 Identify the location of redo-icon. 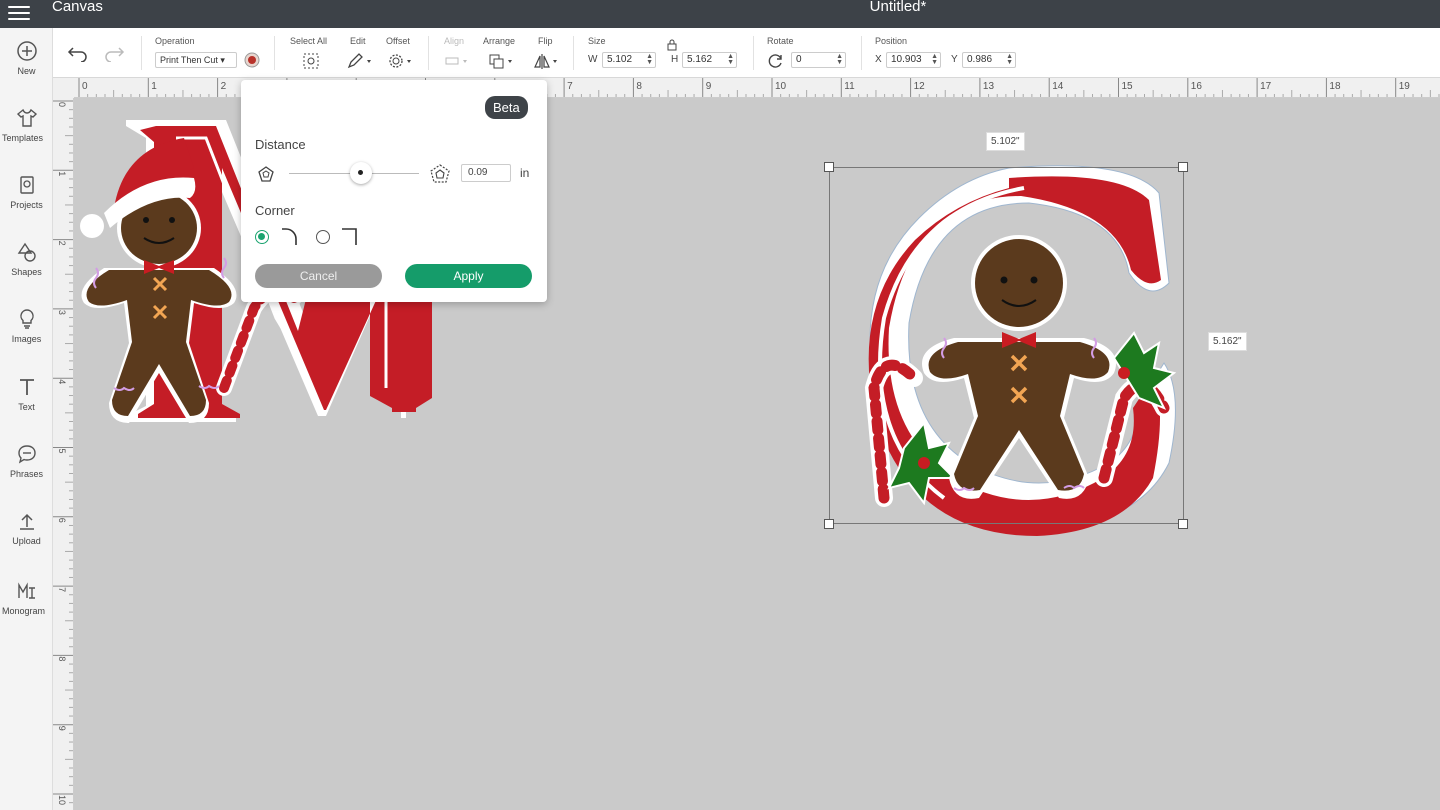
(114, 53).